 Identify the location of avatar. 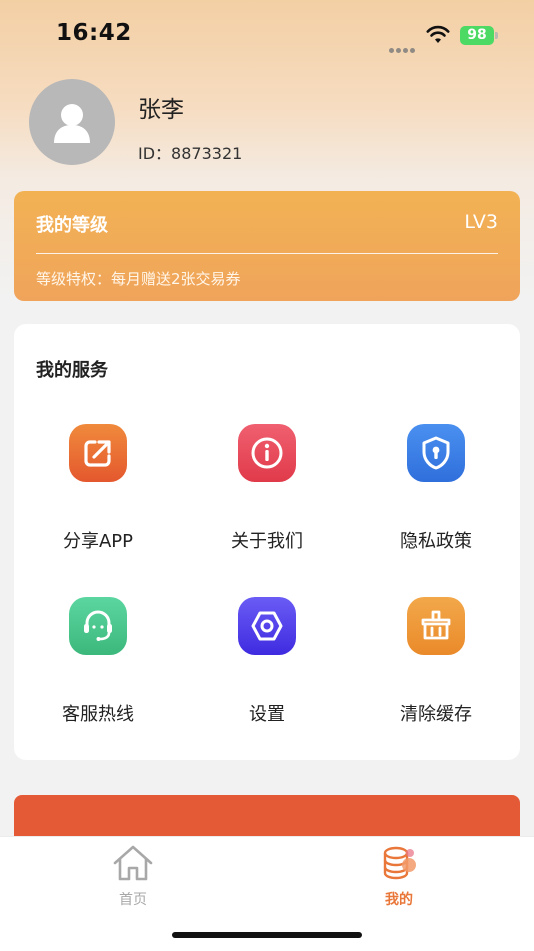
(72, 122).